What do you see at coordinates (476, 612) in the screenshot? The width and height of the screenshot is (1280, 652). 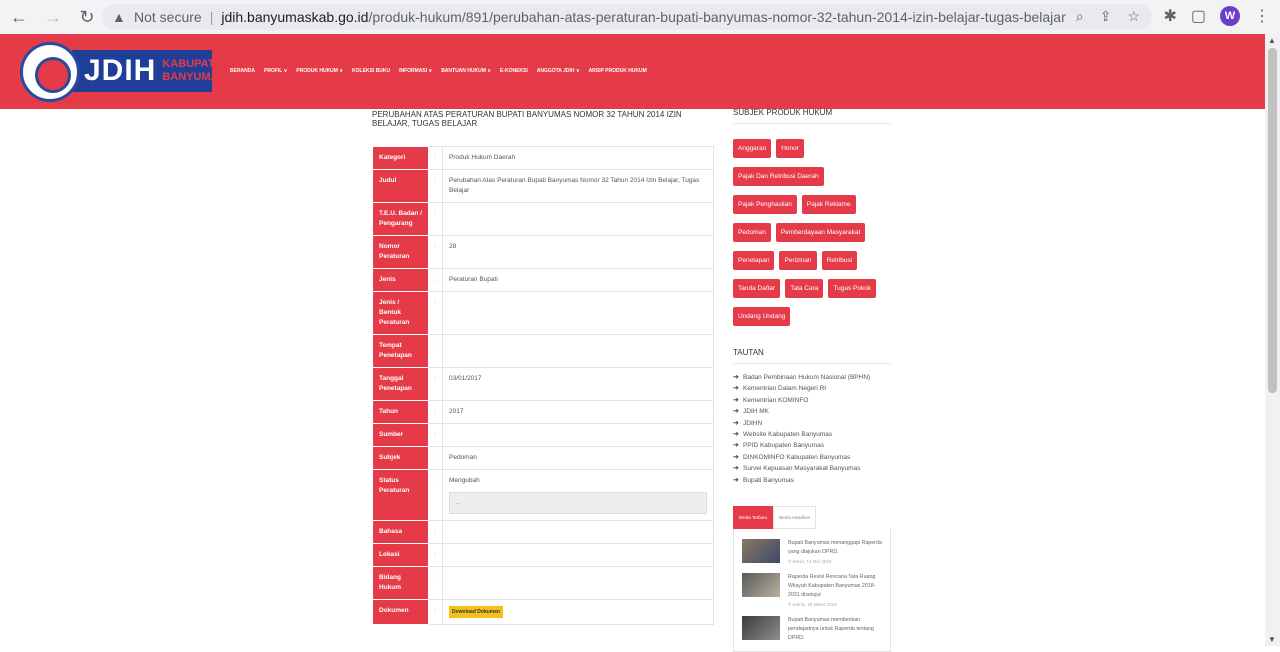 I see `download-document-button: Download Dokumen` at bounding box center [476, 612].